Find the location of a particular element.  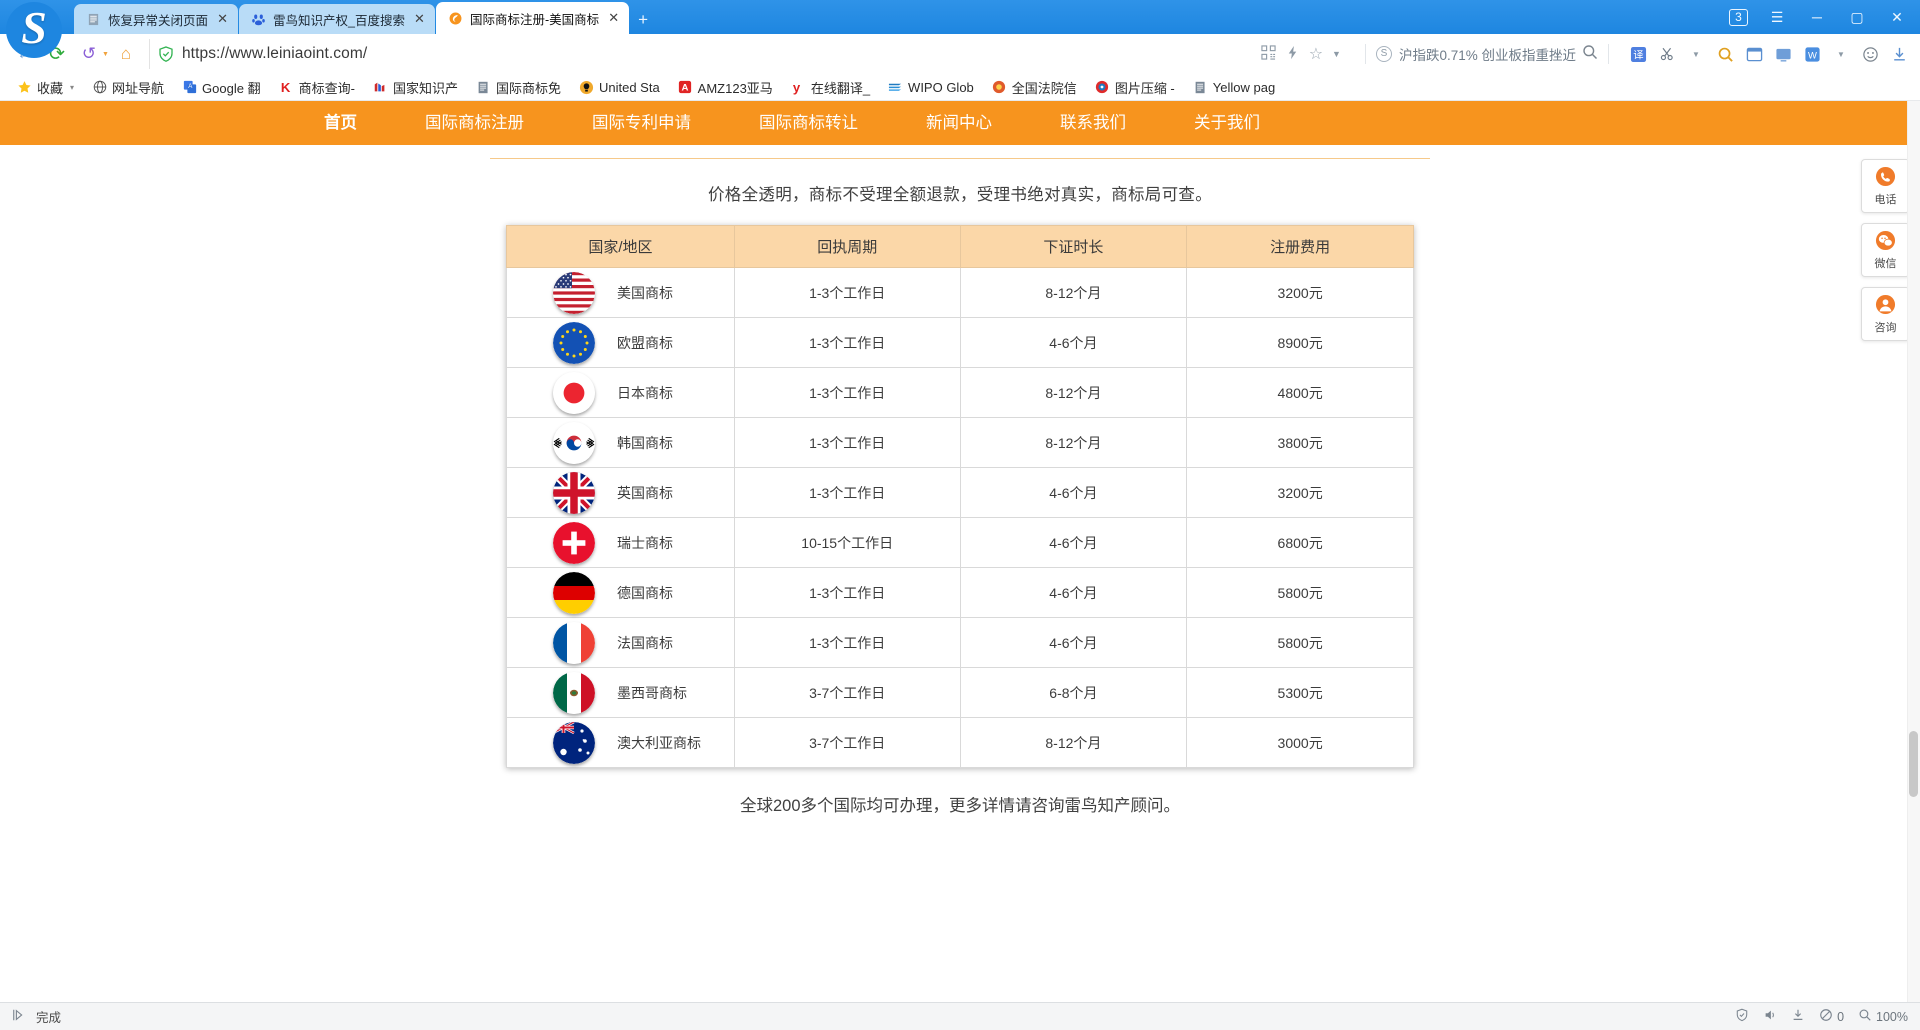

page-footnote: 全球200多个国际均可办理，更多详情请咨询雷鸟知产顾问。 is located at coordinates (960, 806).